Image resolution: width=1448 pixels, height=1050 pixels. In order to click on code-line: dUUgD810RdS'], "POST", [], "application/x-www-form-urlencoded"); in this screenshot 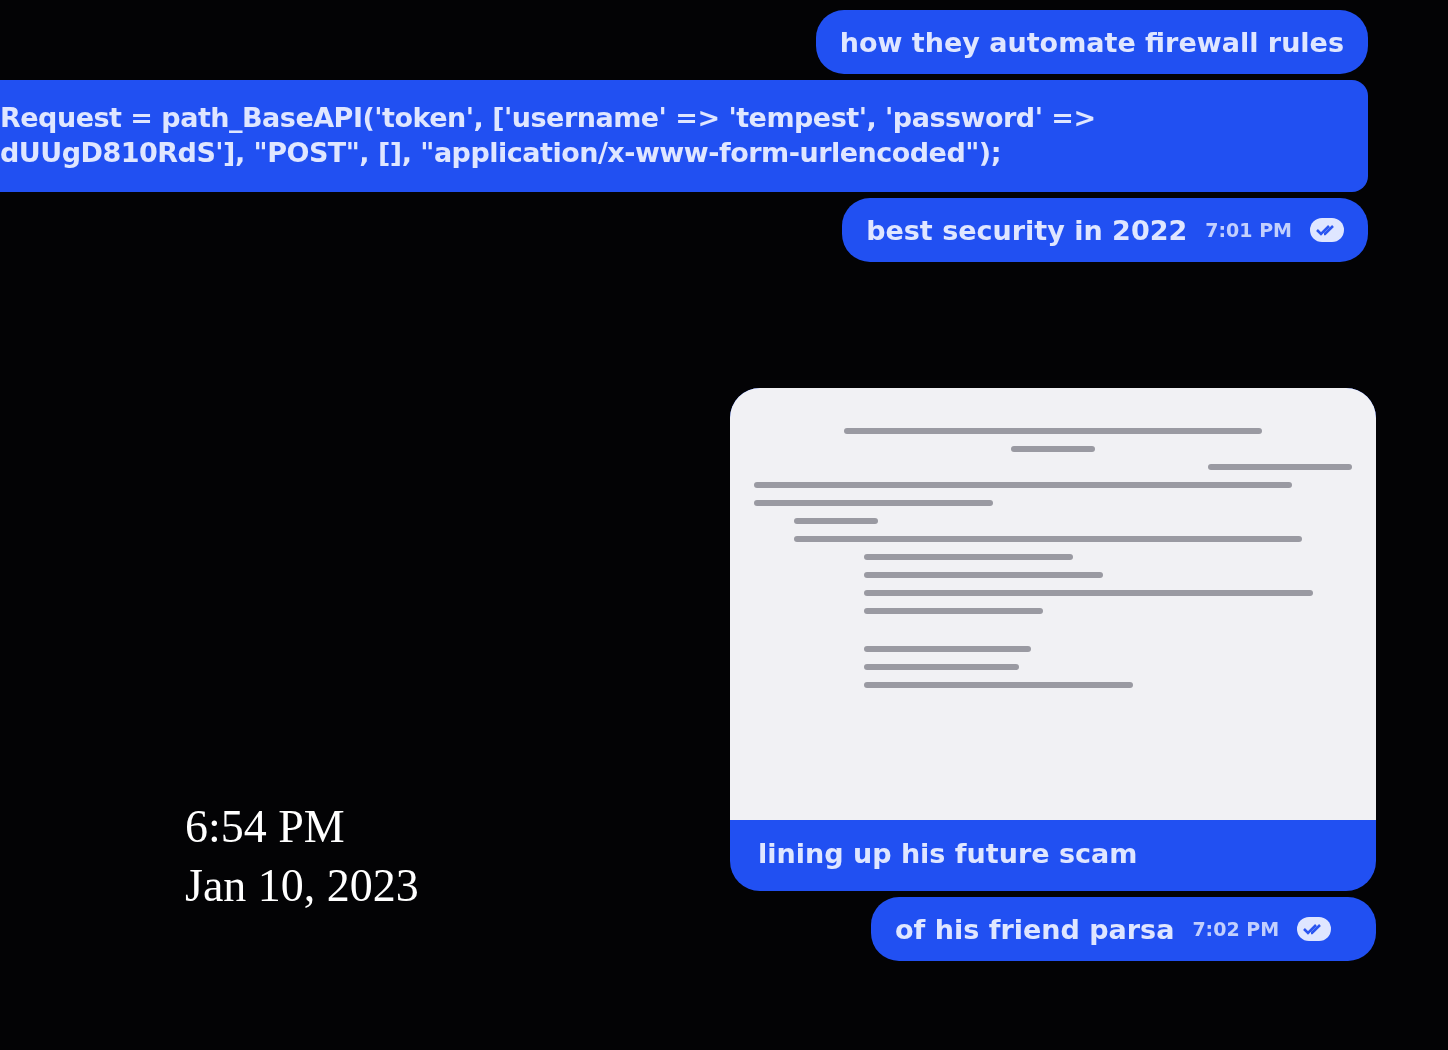, I will do `click(501, 152)`.